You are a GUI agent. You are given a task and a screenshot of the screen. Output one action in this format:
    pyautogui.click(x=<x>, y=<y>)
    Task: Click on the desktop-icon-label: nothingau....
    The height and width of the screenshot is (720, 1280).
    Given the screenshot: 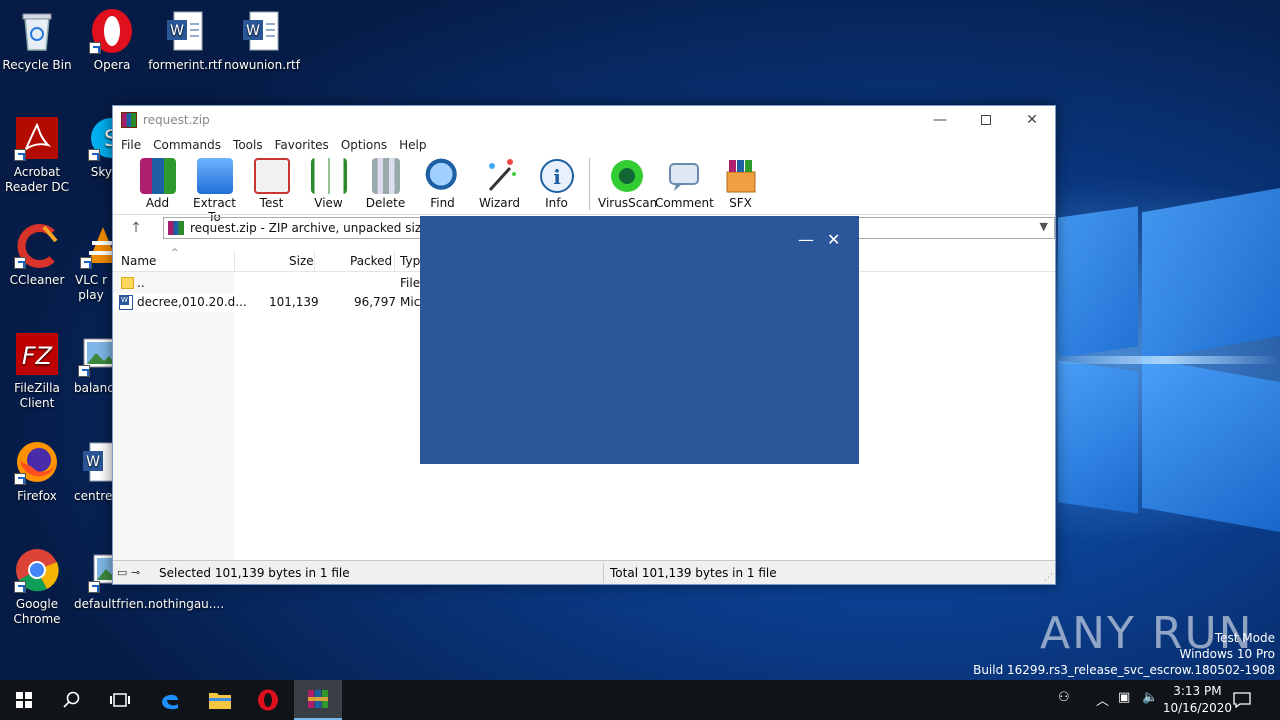 What is the action you would take?
    pyautogui.click(x=186, y=604)
    